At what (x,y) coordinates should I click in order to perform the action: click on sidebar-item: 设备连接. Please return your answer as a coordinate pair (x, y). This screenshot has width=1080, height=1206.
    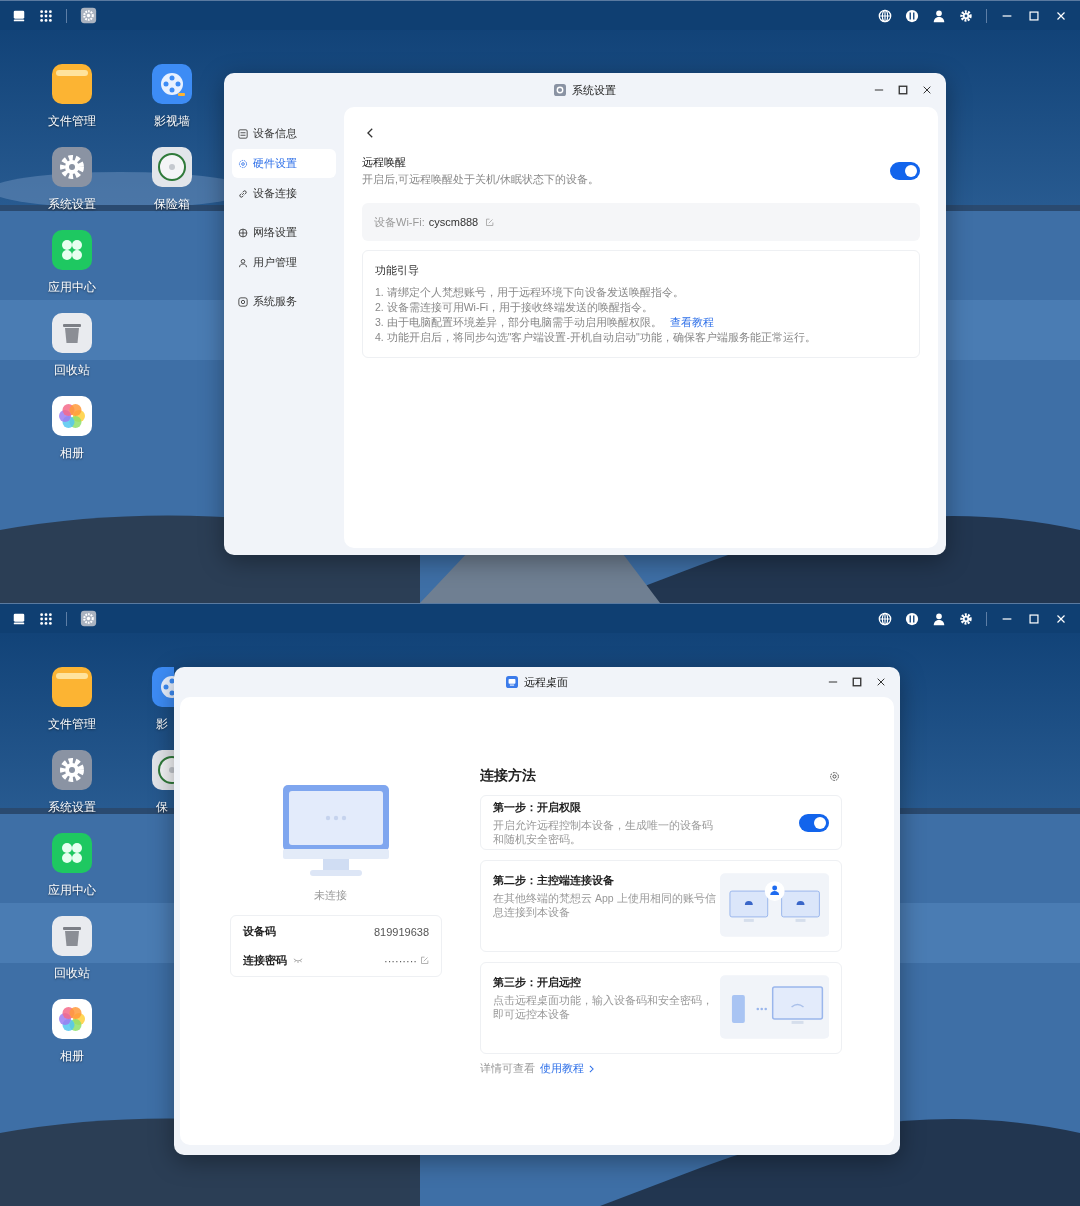
    Looking at the image, I should click on (284, 193).